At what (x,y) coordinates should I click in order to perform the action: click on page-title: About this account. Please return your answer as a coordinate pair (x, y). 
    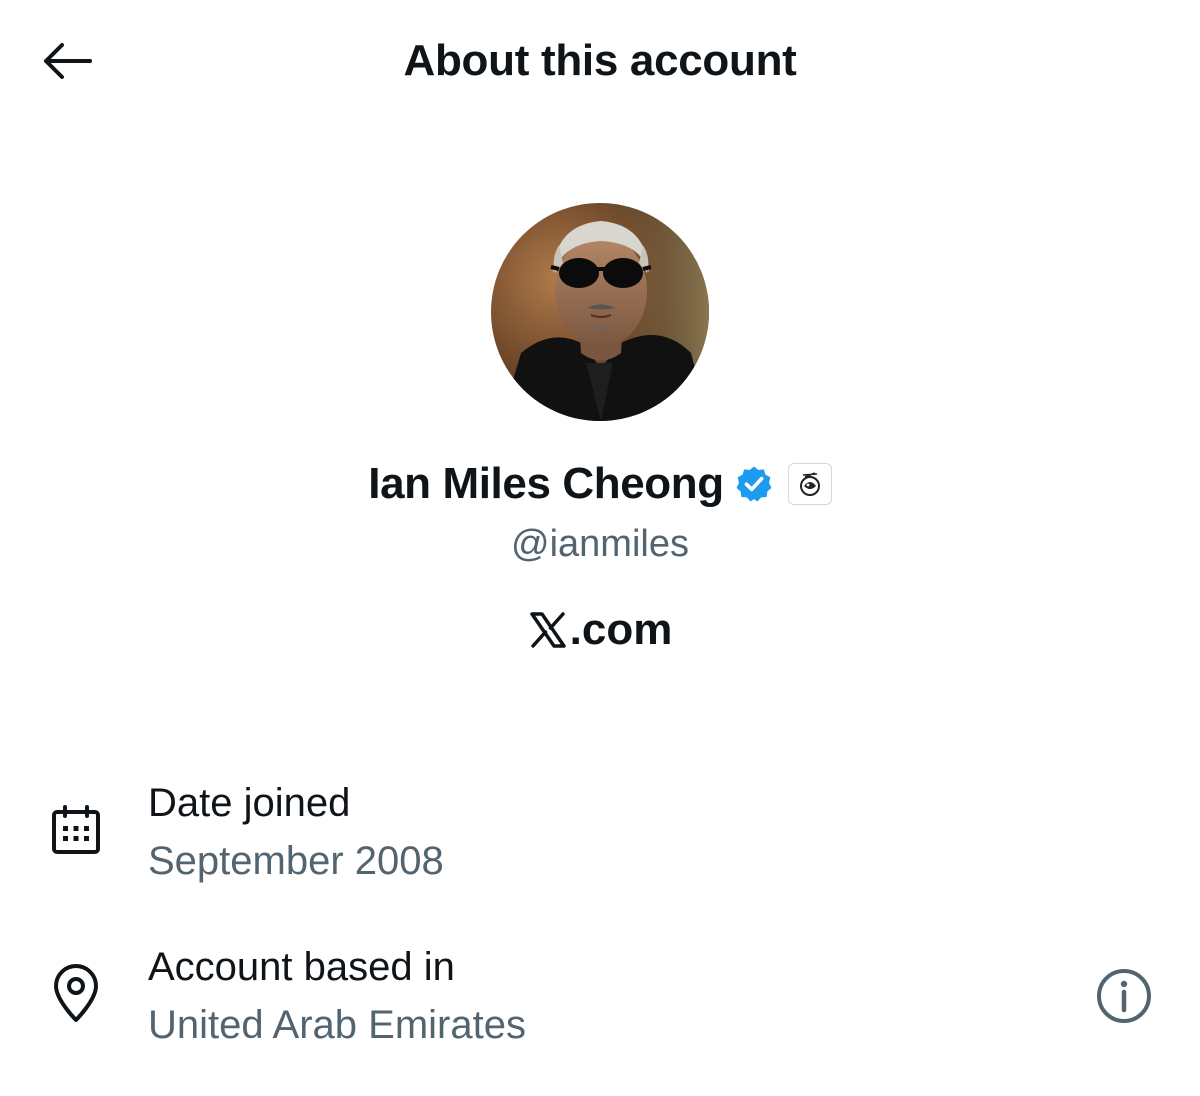
    Looking at the image, I should click on (600, 60).